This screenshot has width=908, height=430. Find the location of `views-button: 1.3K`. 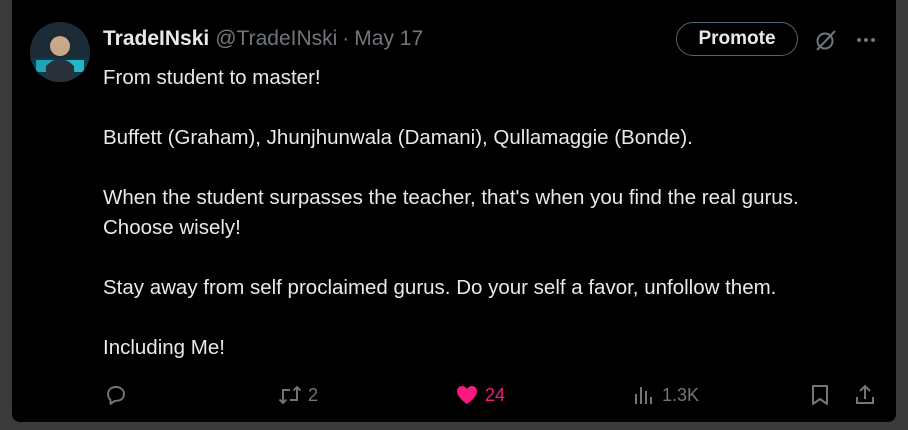

views-button: 1.3K is located at coordinates (665, 395).